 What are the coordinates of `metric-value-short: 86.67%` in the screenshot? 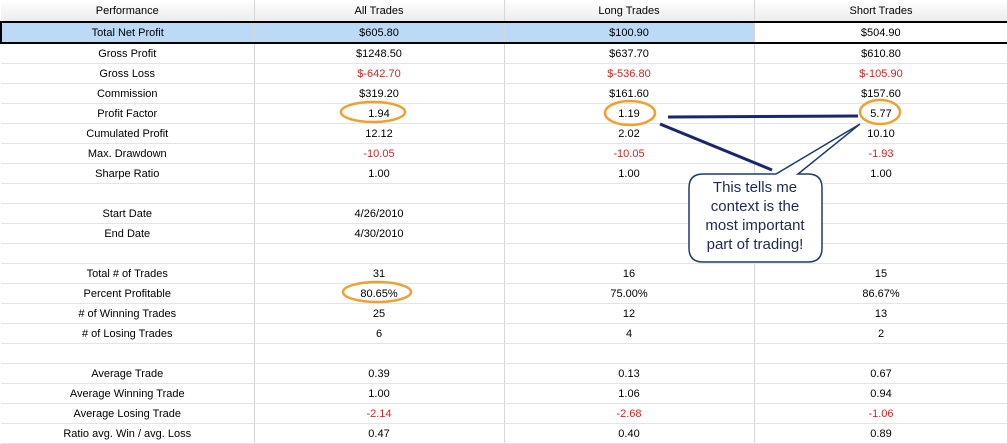 It's located at (880, 293).